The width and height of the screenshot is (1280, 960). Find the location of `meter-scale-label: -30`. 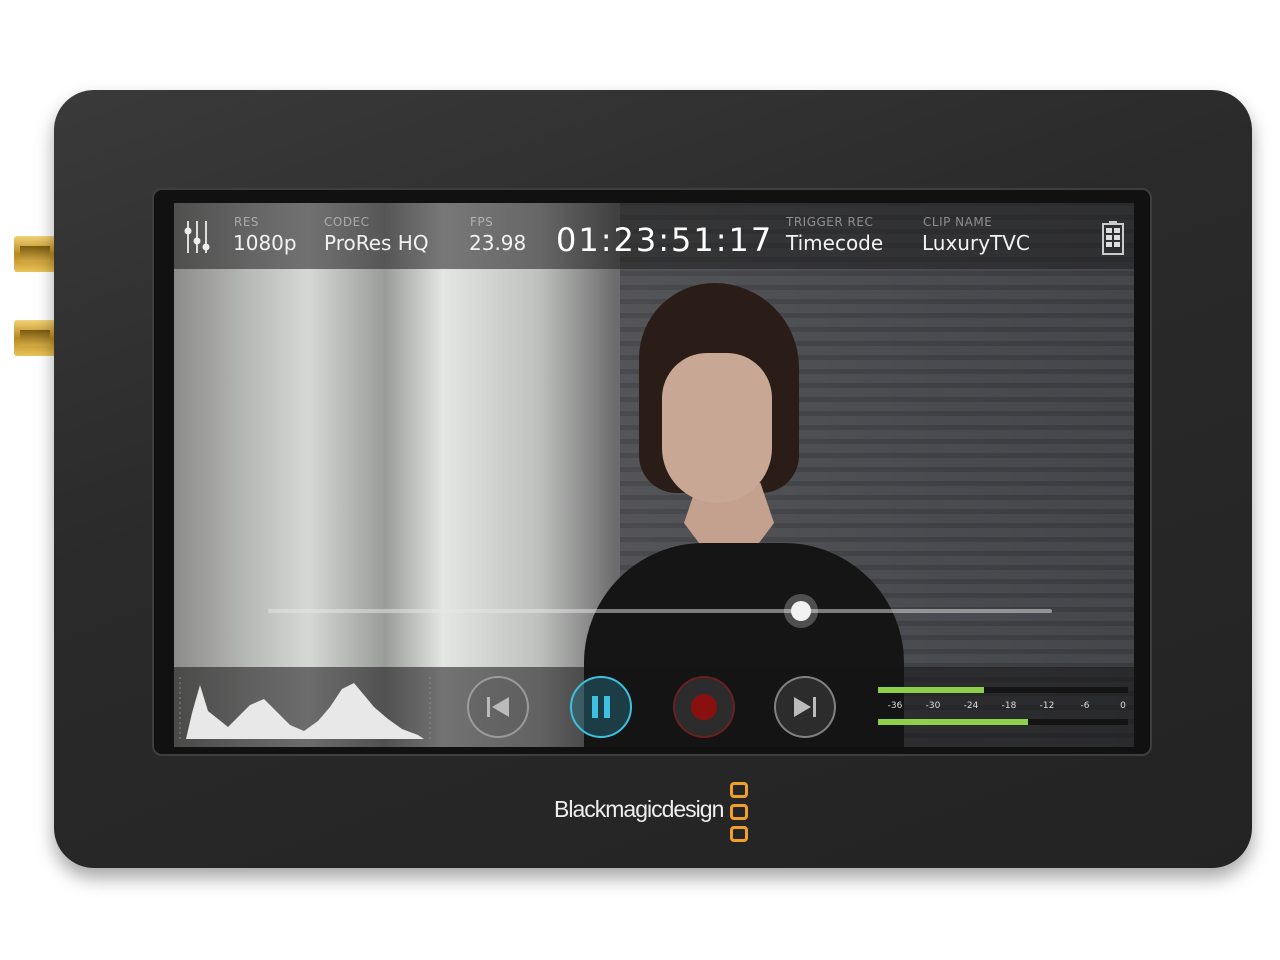

meter-scale-label: -30 is located at coordinates (933, 706).